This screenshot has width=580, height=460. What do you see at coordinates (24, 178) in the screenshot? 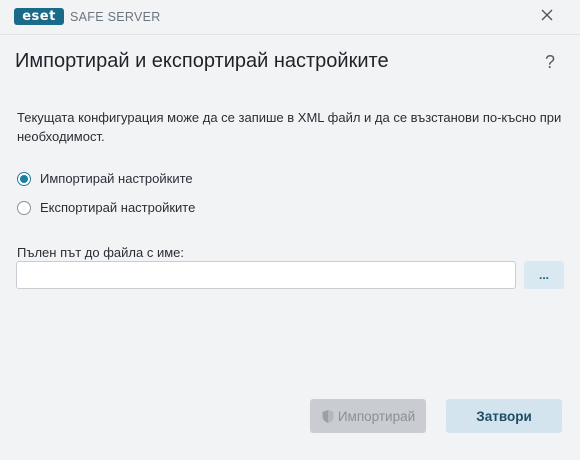
I see `radio-import-selected-icon` at bounding box center [24, 178].